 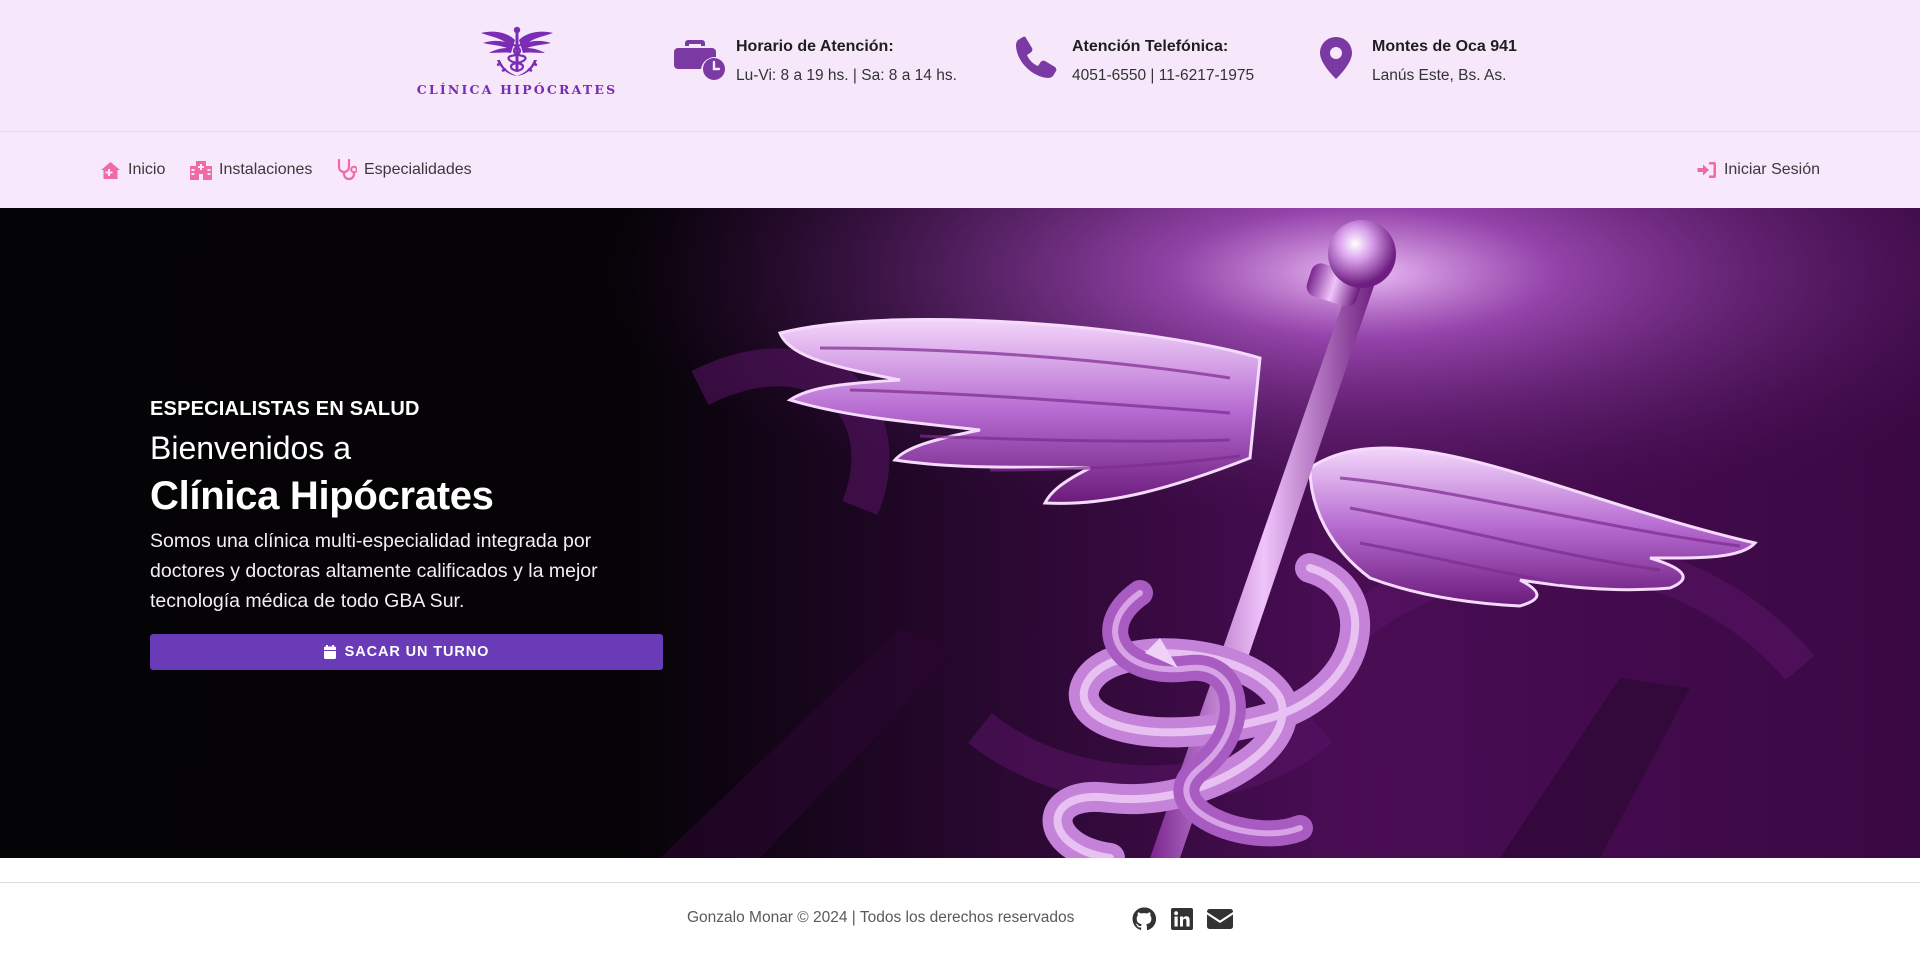 What do you see at coordinates (251, 448) in the screenshot?
I see `hero-subtitle: Bienvenidos a` at bounding box center [251, 448].